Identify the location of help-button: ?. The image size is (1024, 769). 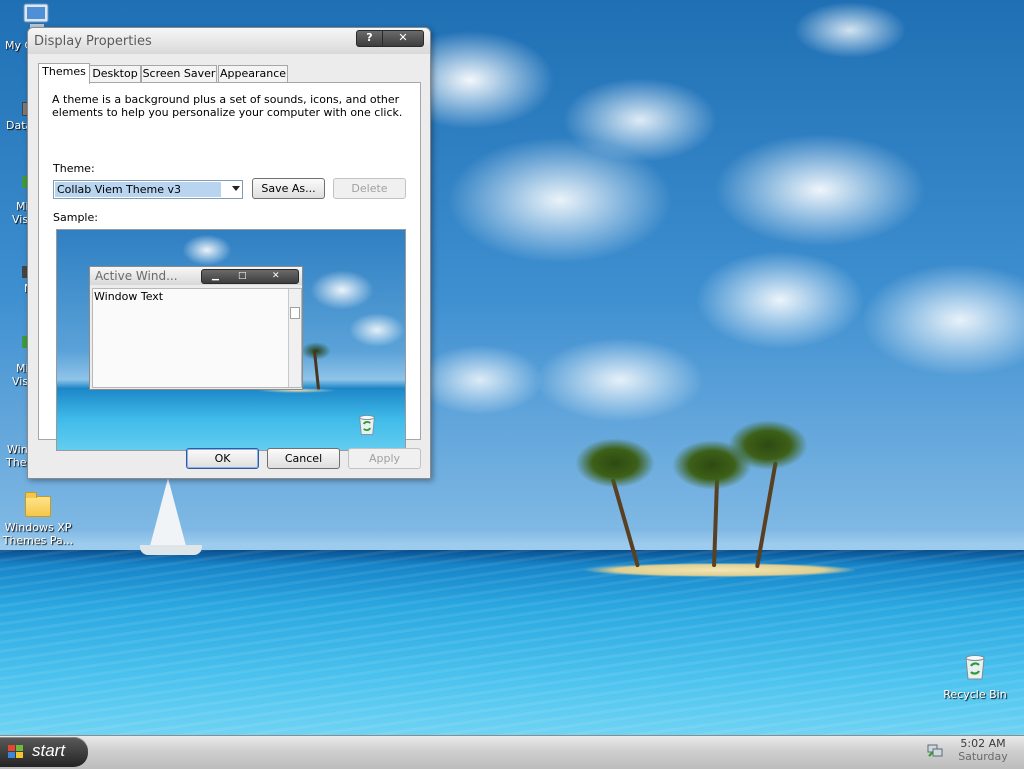
(369, 38).